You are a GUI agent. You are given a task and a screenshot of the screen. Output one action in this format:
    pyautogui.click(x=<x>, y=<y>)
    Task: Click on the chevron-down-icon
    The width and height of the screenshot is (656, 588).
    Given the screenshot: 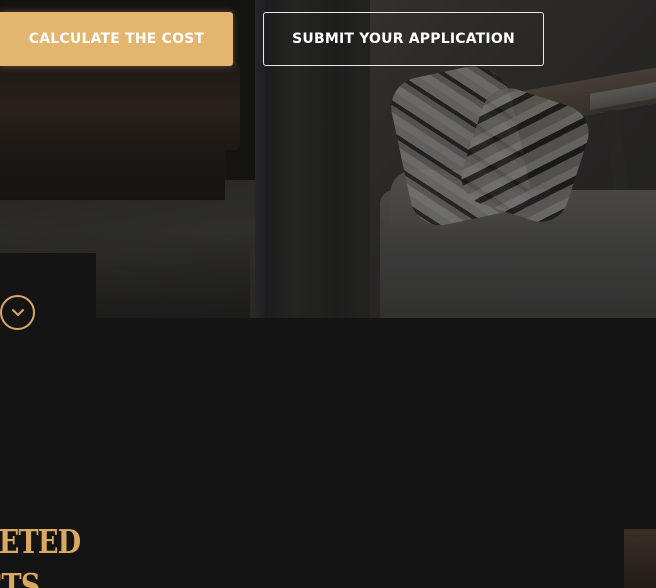 What is the action you would take?
    pyautogui.click(x=18, y=313)
    